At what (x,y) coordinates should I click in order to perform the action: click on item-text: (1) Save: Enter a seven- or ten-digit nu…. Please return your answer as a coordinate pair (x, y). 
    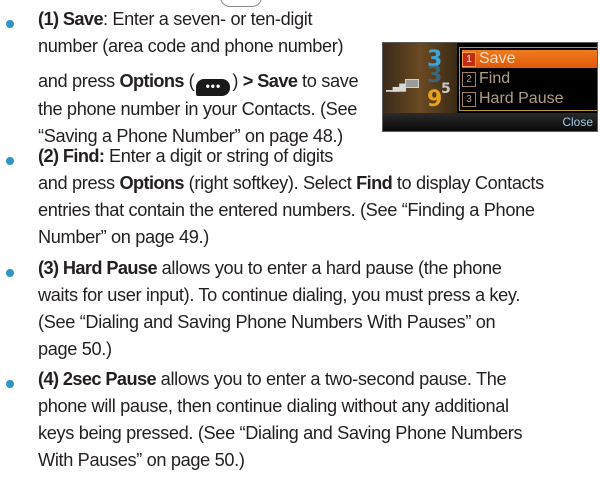
    Looking at the image, I should click on (198, 77).